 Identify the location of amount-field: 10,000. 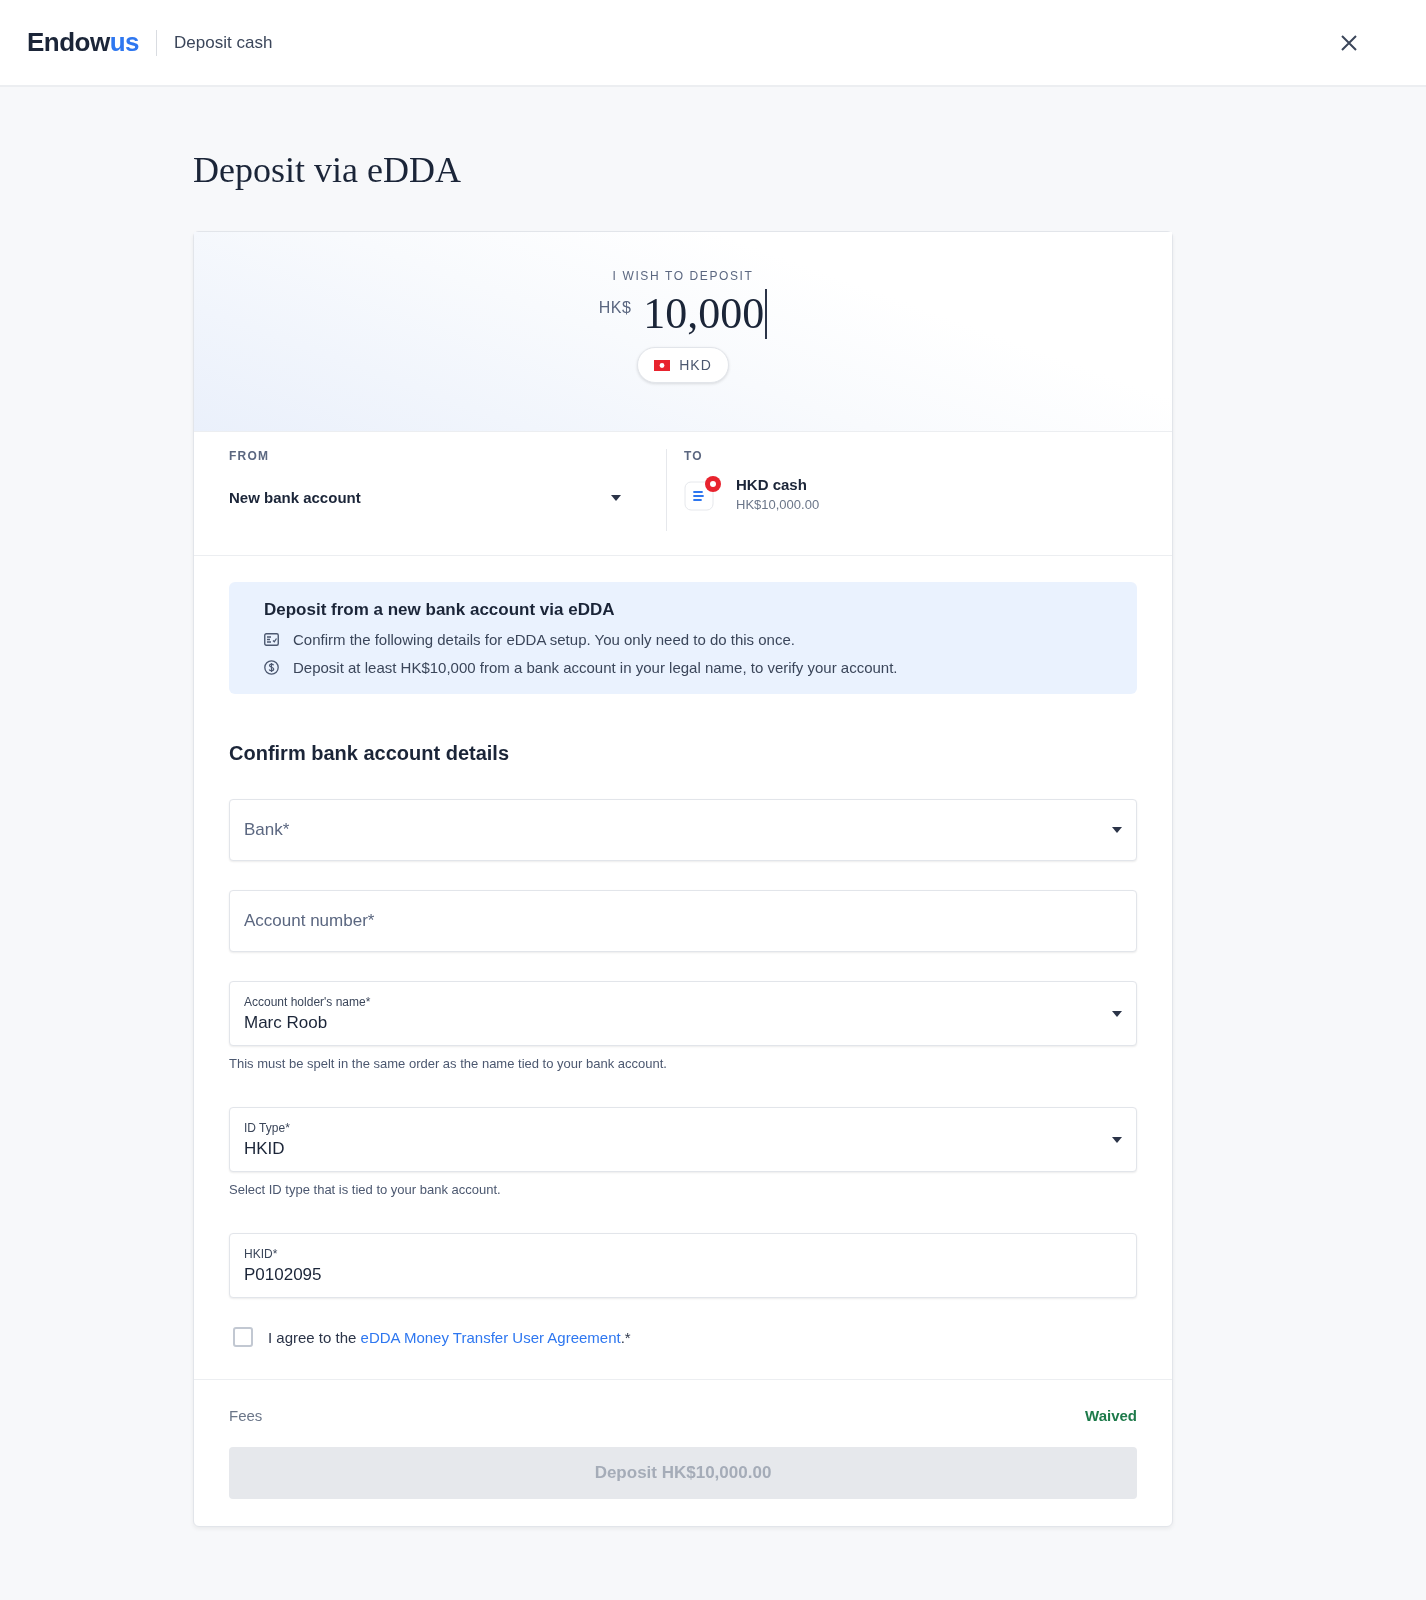
(705, 314).